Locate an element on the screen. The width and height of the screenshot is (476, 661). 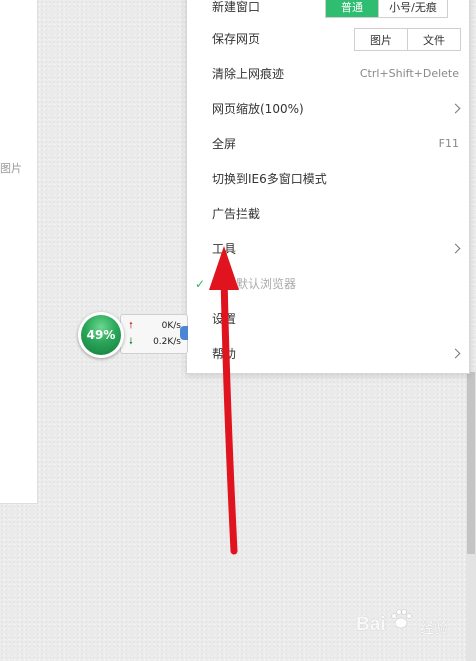
baidu-jingyan-watermark: Bai 经验 is located at coordinates (411, 626).